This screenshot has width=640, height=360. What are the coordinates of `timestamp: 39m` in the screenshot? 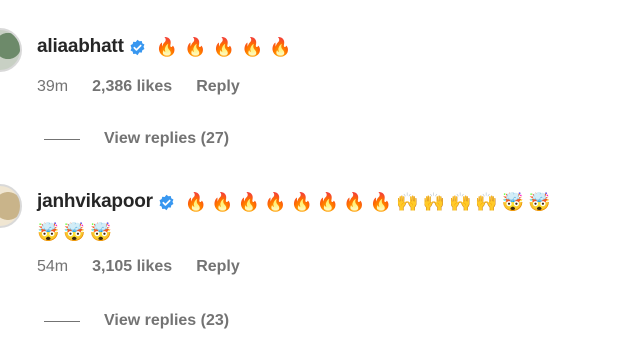 It's located at (53, 86).